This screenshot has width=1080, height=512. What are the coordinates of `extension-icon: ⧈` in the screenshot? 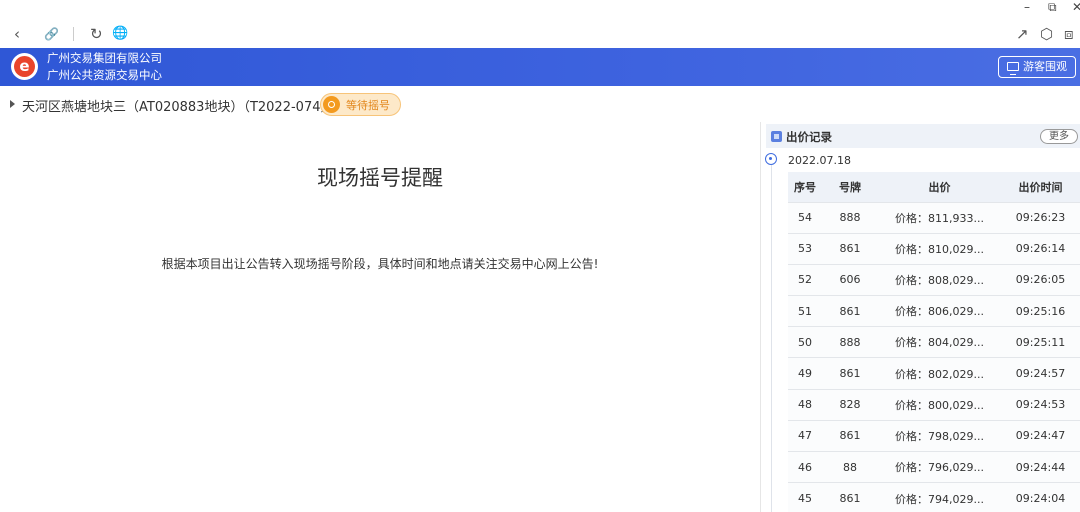 It's located at (1069, 34).